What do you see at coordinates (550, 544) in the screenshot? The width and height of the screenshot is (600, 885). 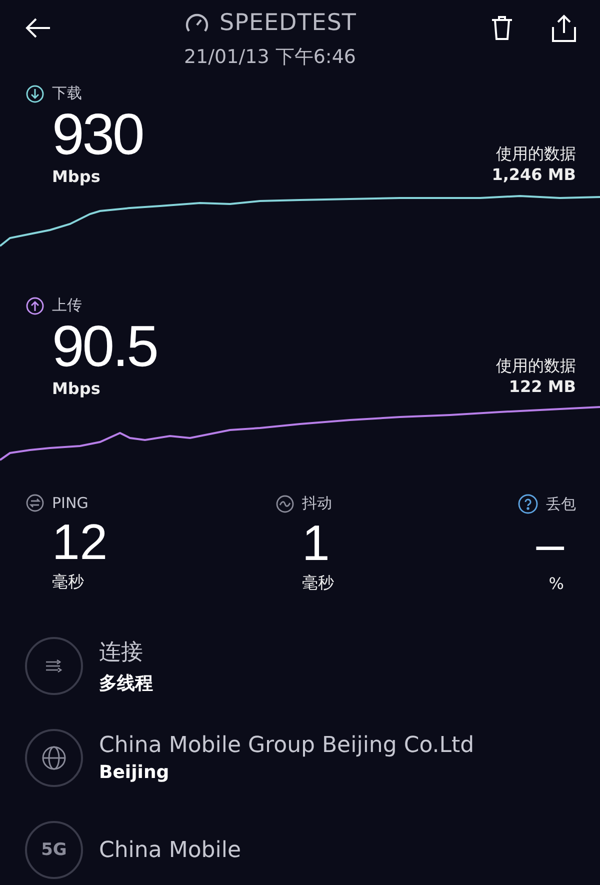 I see `stat-value: –` at bounding box center [550, 544].